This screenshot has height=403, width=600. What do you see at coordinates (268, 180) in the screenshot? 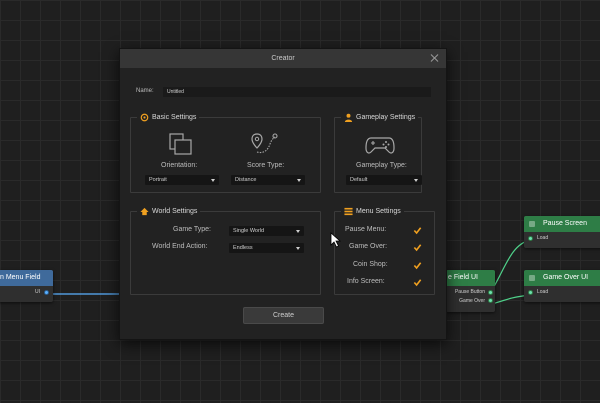
I see `score-type-dropdown: Distance` at bounding box center [268, 180].